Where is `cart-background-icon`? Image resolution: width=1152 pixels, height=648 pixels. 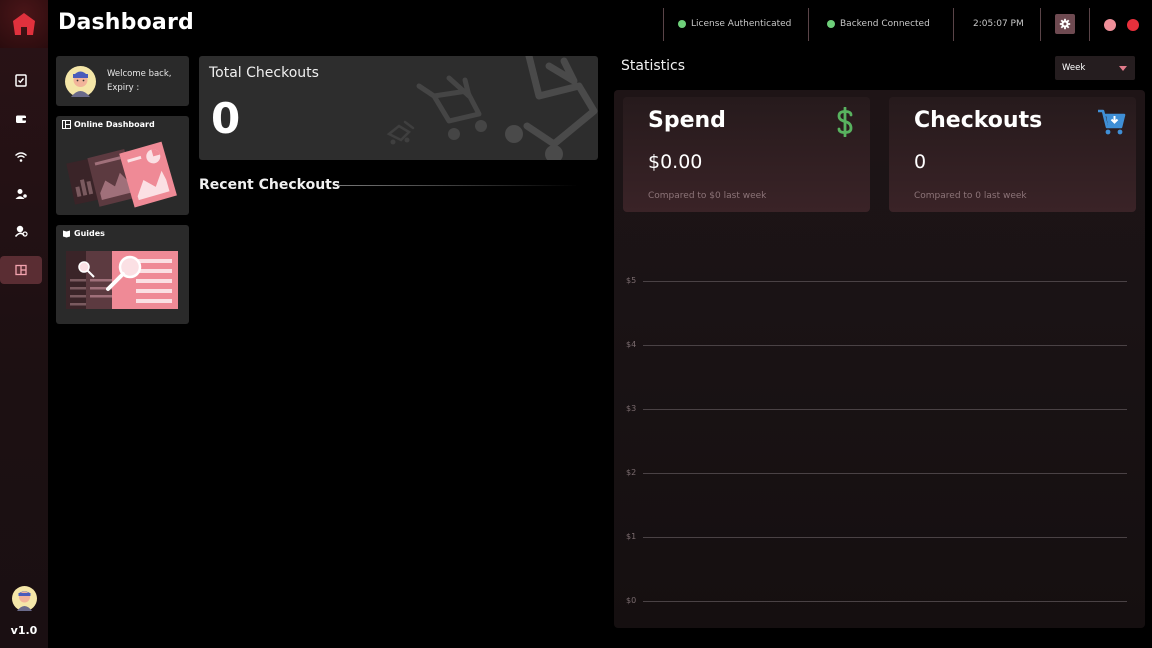
cart-background-icon is located at coordinates (492, 108).